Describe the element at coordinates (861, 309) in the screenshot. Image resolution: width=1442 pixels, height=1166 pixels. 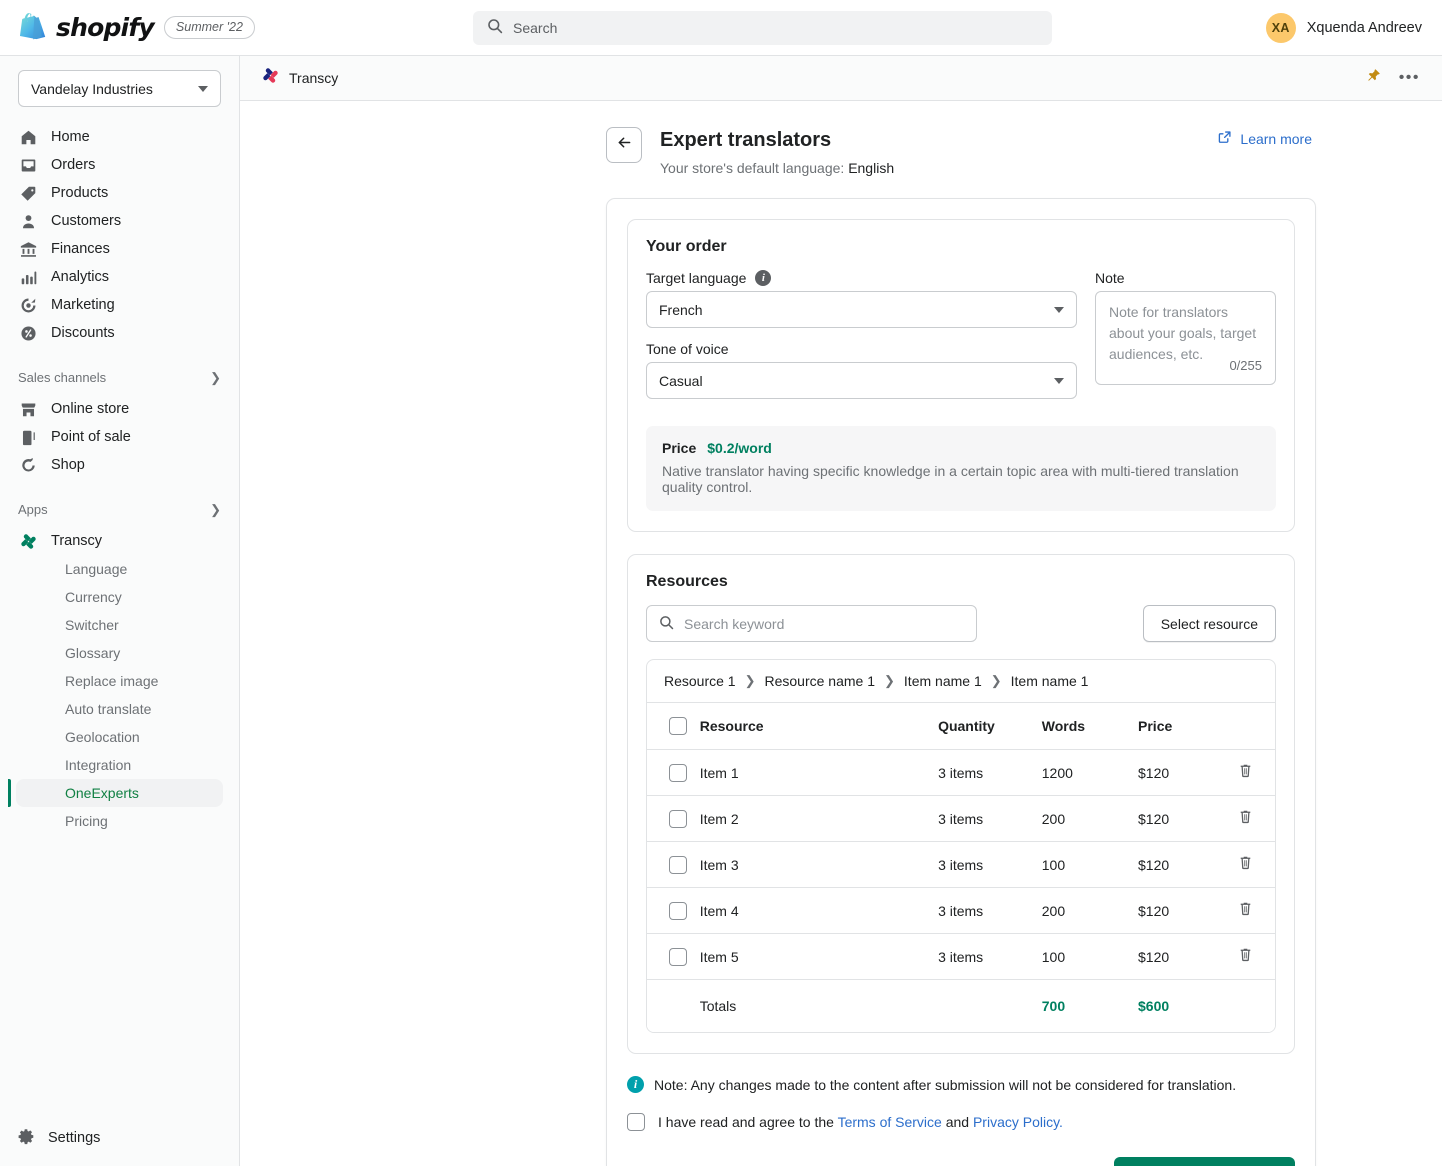
I see `target-language-select: French` at that location.